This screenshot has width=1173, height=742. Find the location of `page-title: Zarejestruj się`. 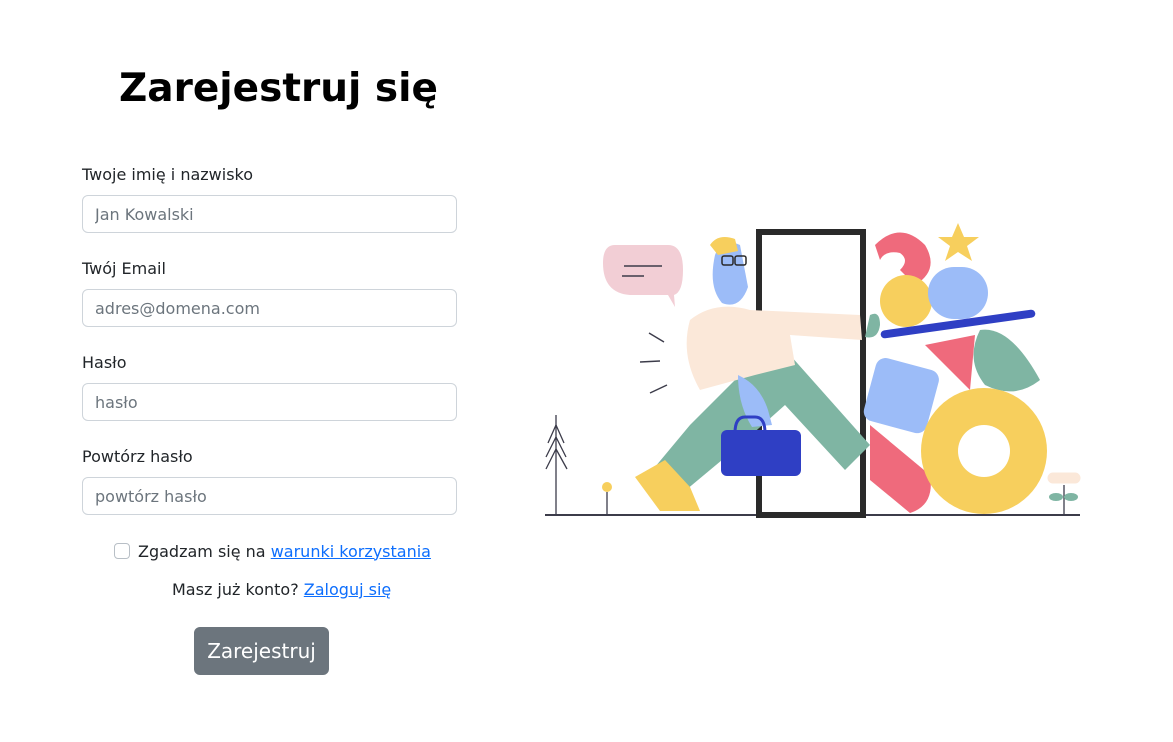

page-title: Zarejestruj się is located at coordinates (278, 88).